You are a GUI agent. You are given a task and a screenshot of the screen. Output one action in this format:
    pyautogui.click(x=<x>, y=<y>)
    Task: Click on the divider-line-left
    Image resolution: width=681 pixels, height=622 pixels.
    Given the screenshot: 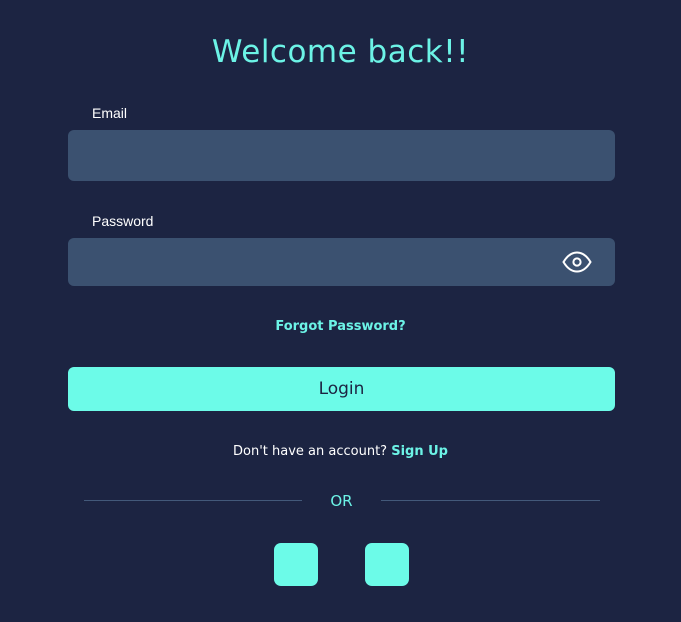 What is the action you would take?
    pyautogui.click(x=193, y=500)
    